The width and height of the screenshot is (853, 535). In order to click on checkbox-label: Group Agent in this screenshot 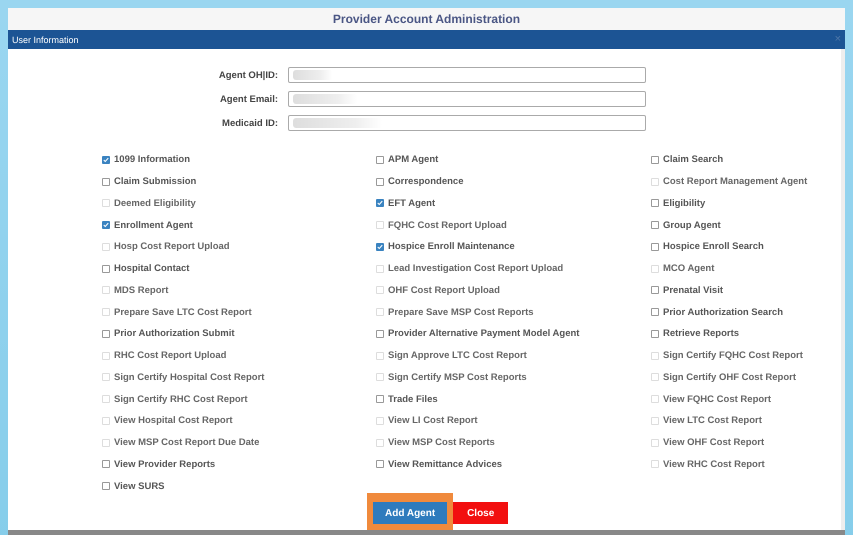, I will do `click(692, 225)`.